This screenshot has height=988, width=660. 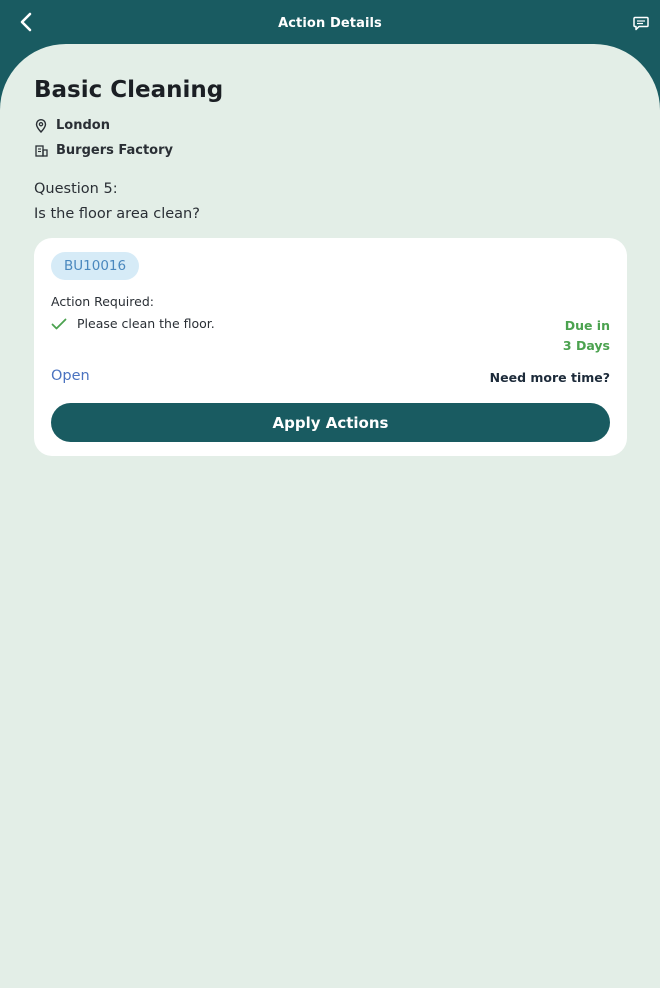 I want to click on page-header-title: Action Details, so click(x=330, y=23).